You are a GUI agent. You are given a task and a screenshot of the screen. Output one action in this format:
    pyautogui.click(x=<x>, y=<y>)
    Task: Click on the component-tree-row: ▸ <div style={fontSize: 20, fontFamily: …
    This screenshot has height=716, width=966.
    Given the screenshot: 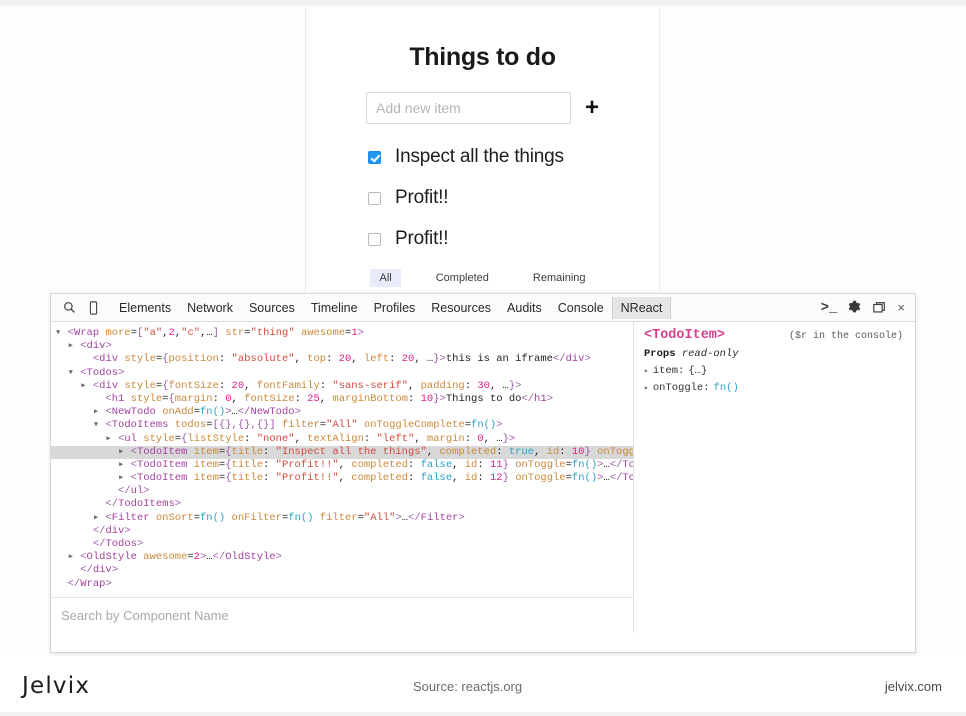 What is the action you would take?
    pyautogui.click(x=342, y=386)
    